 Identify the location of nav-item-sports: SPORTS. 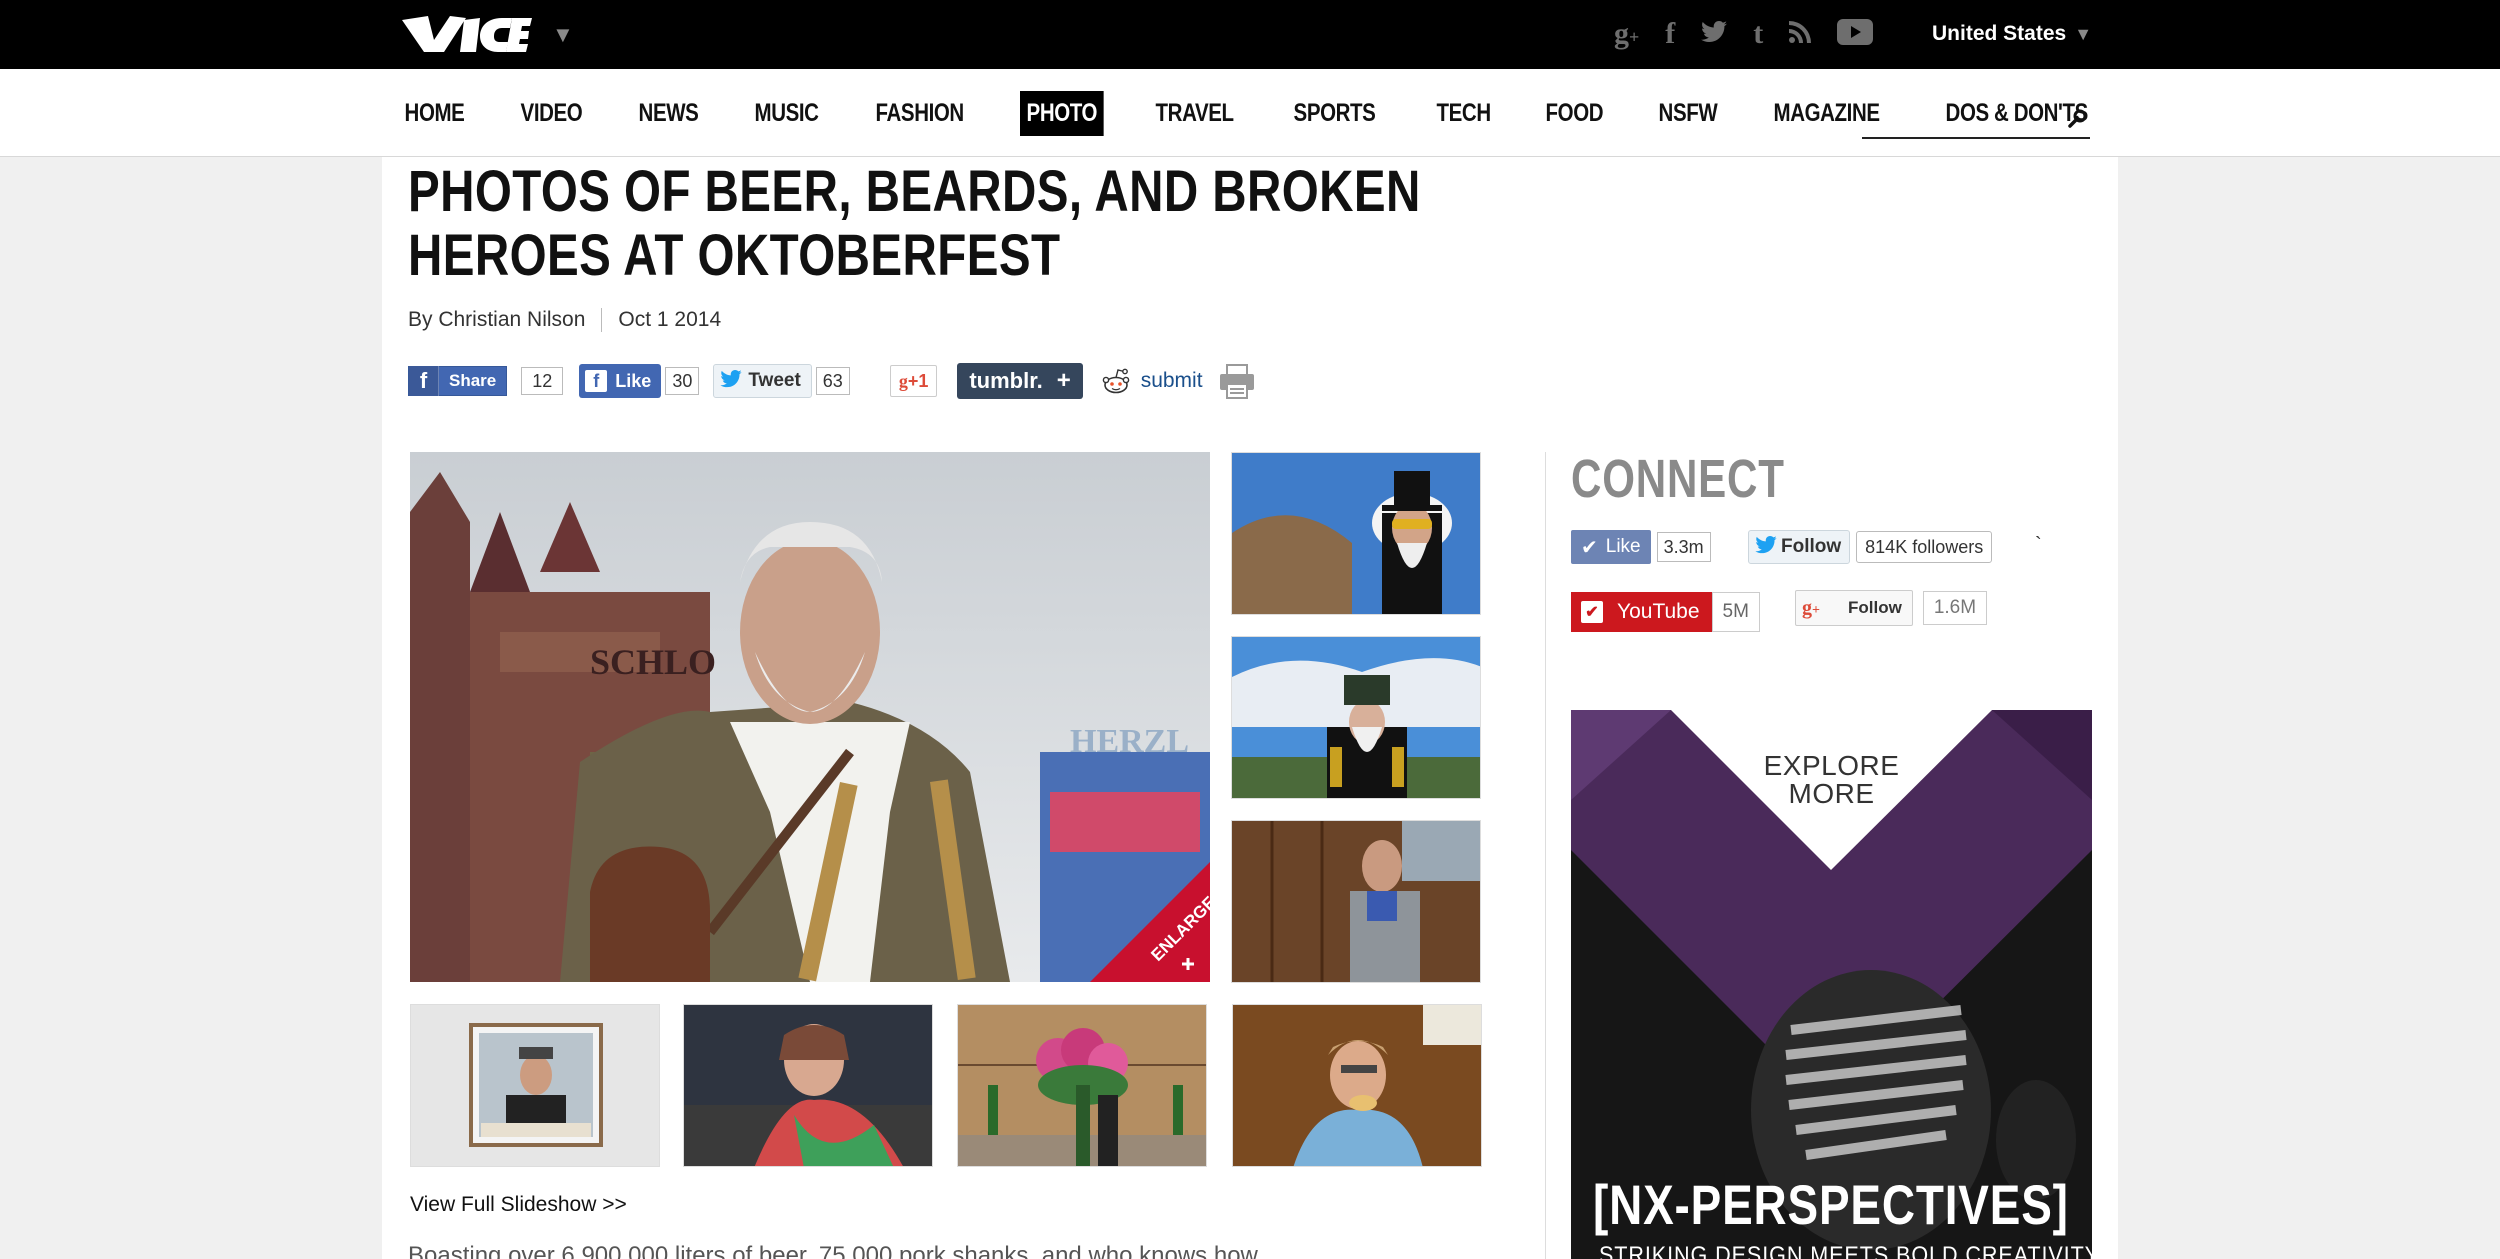
(1334, 113).